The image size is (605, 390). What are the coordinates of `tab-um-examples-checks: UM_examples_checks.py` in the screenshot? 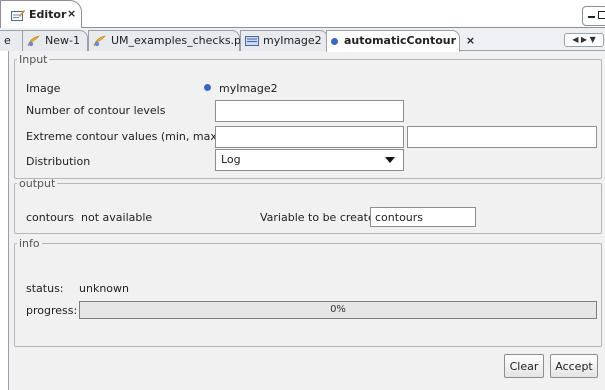 It's located at (168, 40).